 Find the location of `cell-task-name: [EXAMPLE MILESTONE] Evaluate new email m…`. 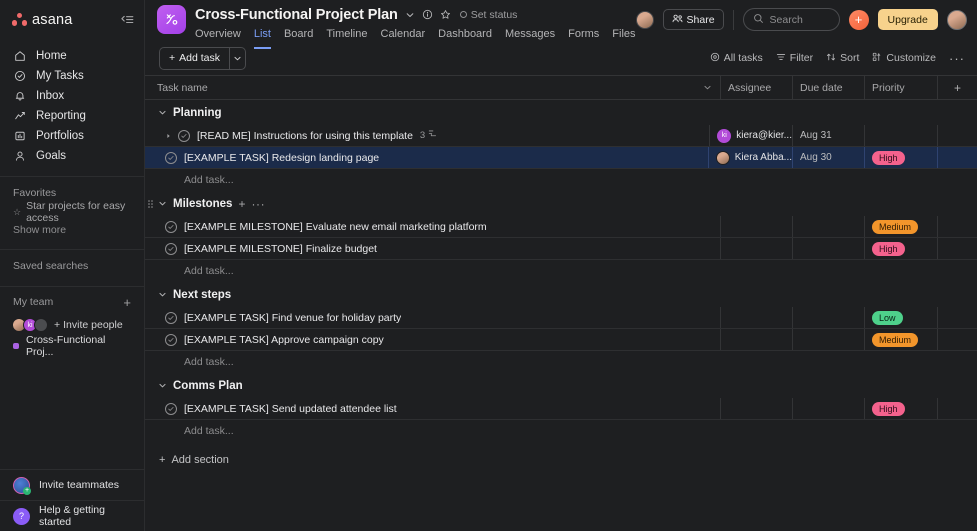

cell-task-name: [EXAMPLE MILESTONE] Evaluate new email m… is located at coordinates (432, 226).